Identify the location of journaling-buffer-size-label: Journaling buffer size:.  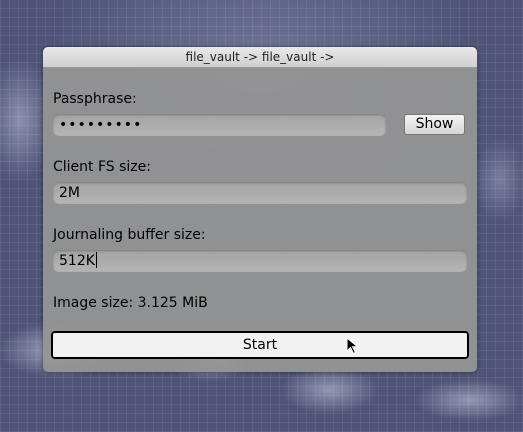
(129, 235).